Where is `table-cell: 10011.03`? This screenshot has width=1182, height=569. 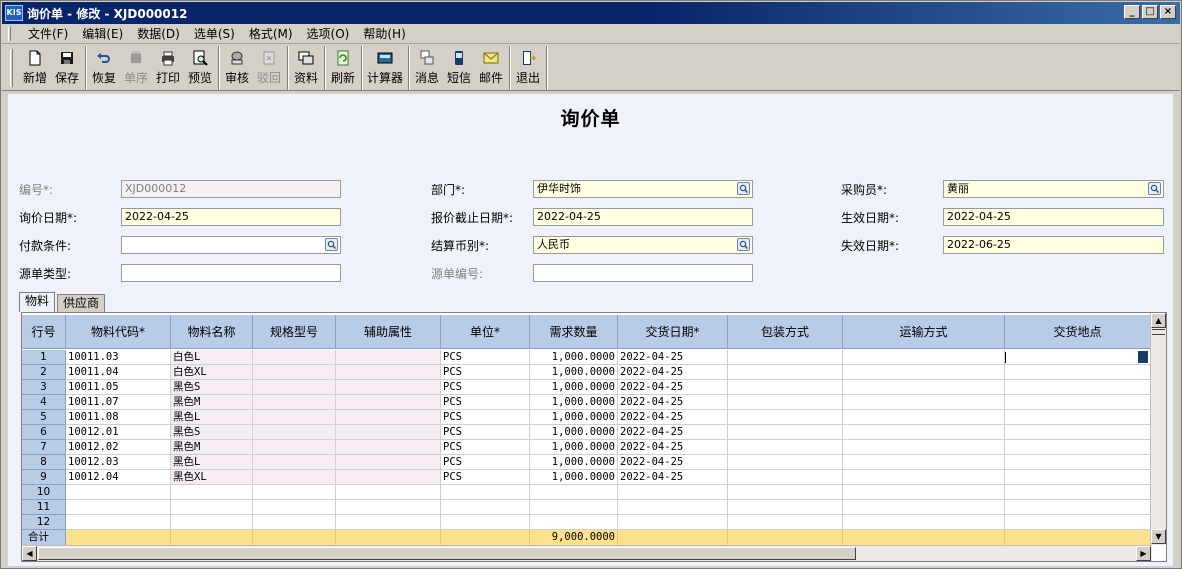
table-cell: 10011.03 is located at coordinates (118, 357).